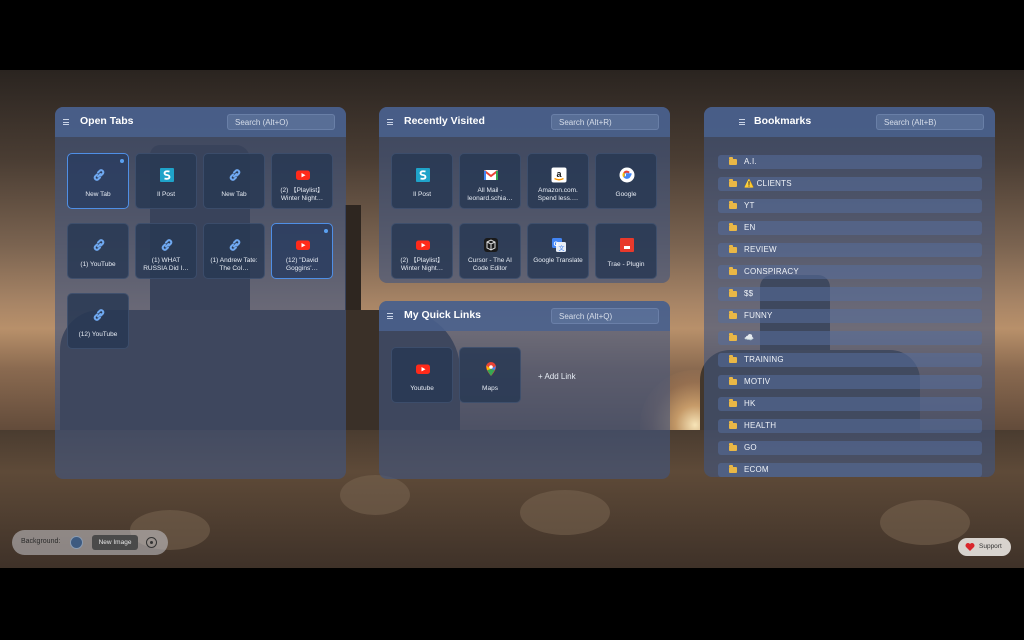 The image size is (1024, 640). What do you see at coordinates (524, 122) in the screenshot?
I see `recently-visited-header: Recently Visited` at bounding box center [524, 122].